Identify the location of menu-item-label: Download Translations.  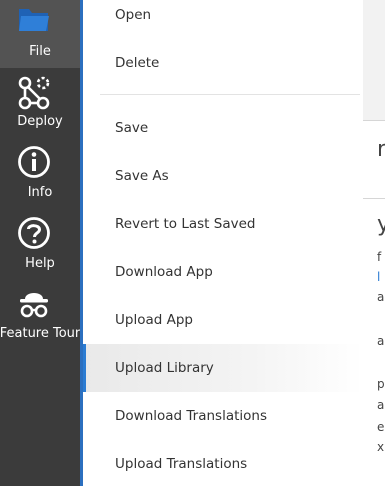
(191, 416).